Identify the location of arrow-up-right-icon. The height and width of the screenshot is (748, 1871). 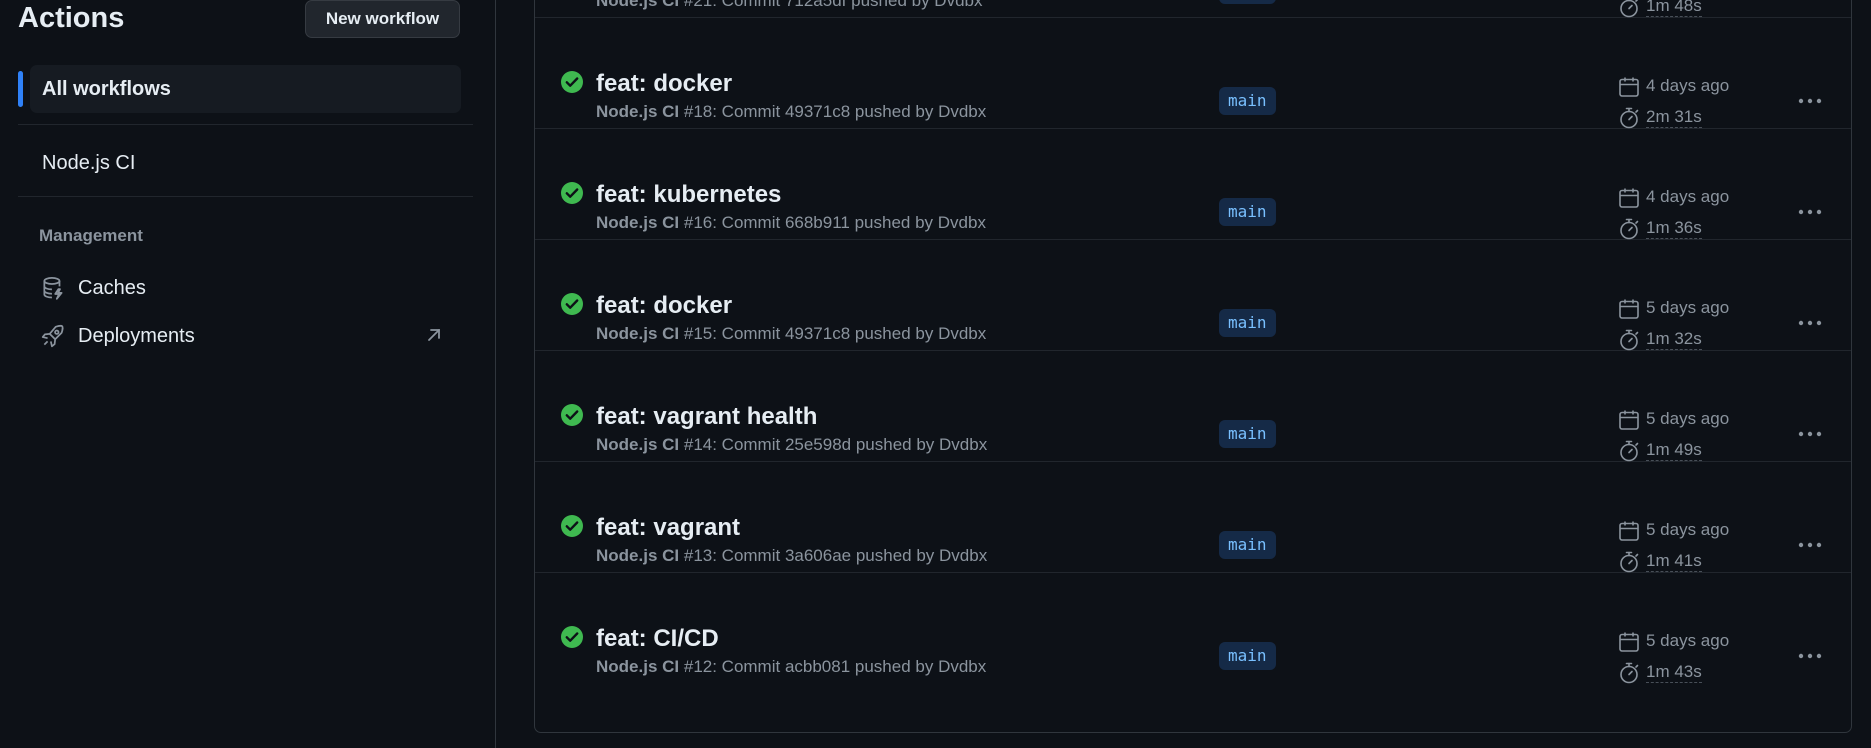
(434, 335).